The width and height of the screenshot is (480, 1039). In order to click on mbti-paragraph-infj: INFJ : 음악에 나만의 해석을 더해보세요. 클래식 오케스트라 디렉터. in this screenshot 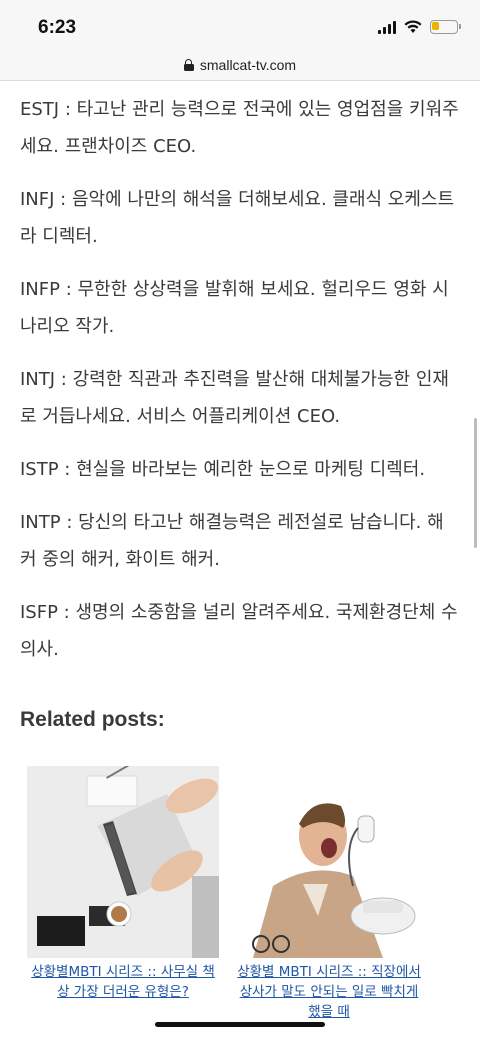, I will do `click(237, 218)`.